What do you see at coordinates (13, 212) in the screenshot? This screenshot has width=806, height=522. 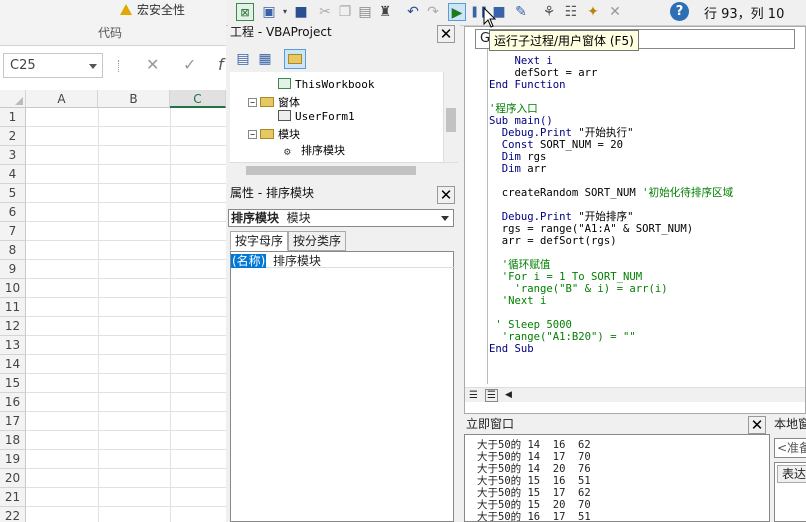 I see `row-header: 6` at bounding box center [13, 212].